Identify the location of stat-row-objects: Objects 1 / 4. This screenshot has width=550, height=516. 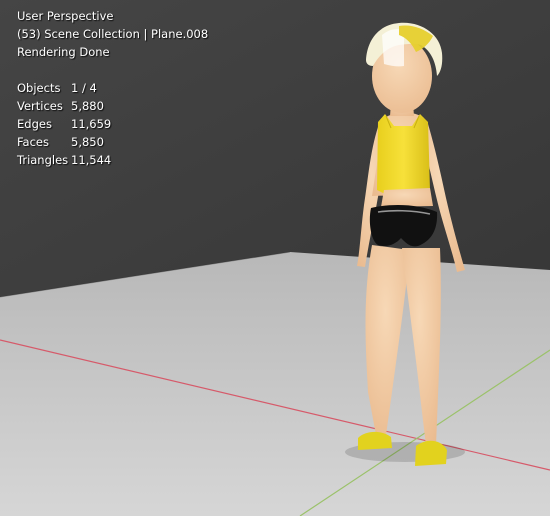
(112, 88).